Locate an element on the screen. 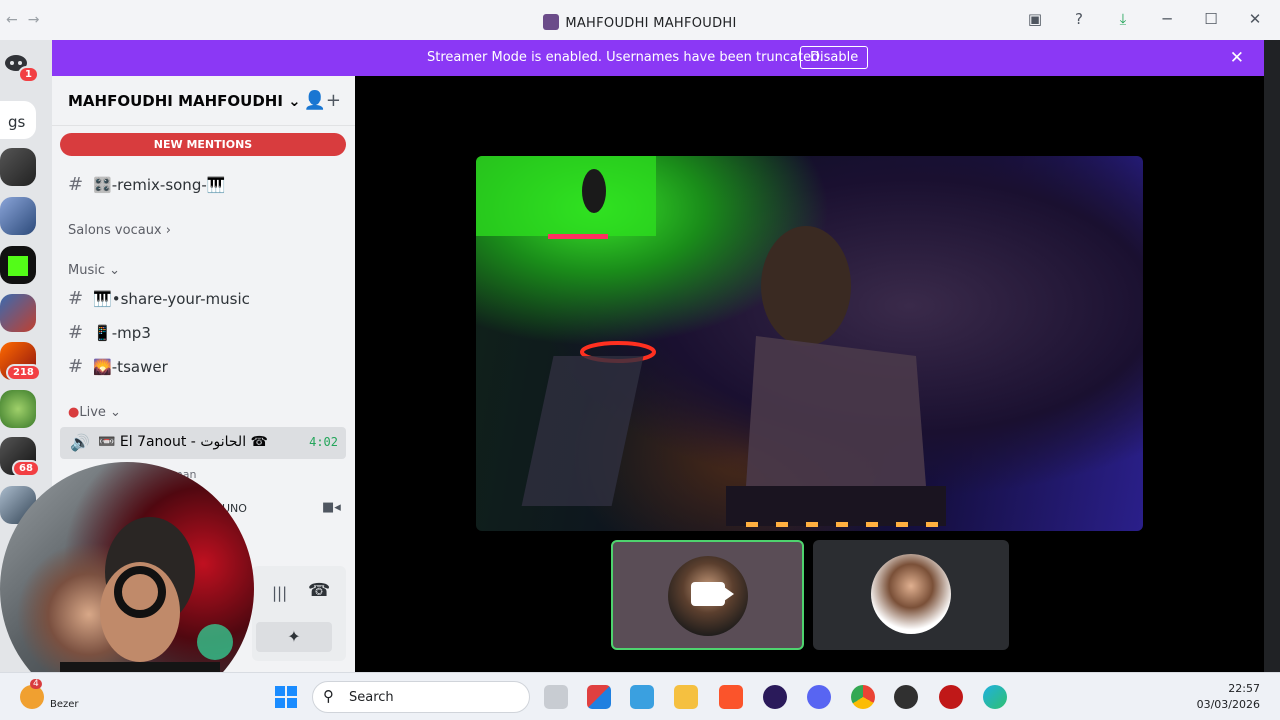 The height and width of the screenshot is (720, 1280). chrome-icon is located at coordinates (863, 697).